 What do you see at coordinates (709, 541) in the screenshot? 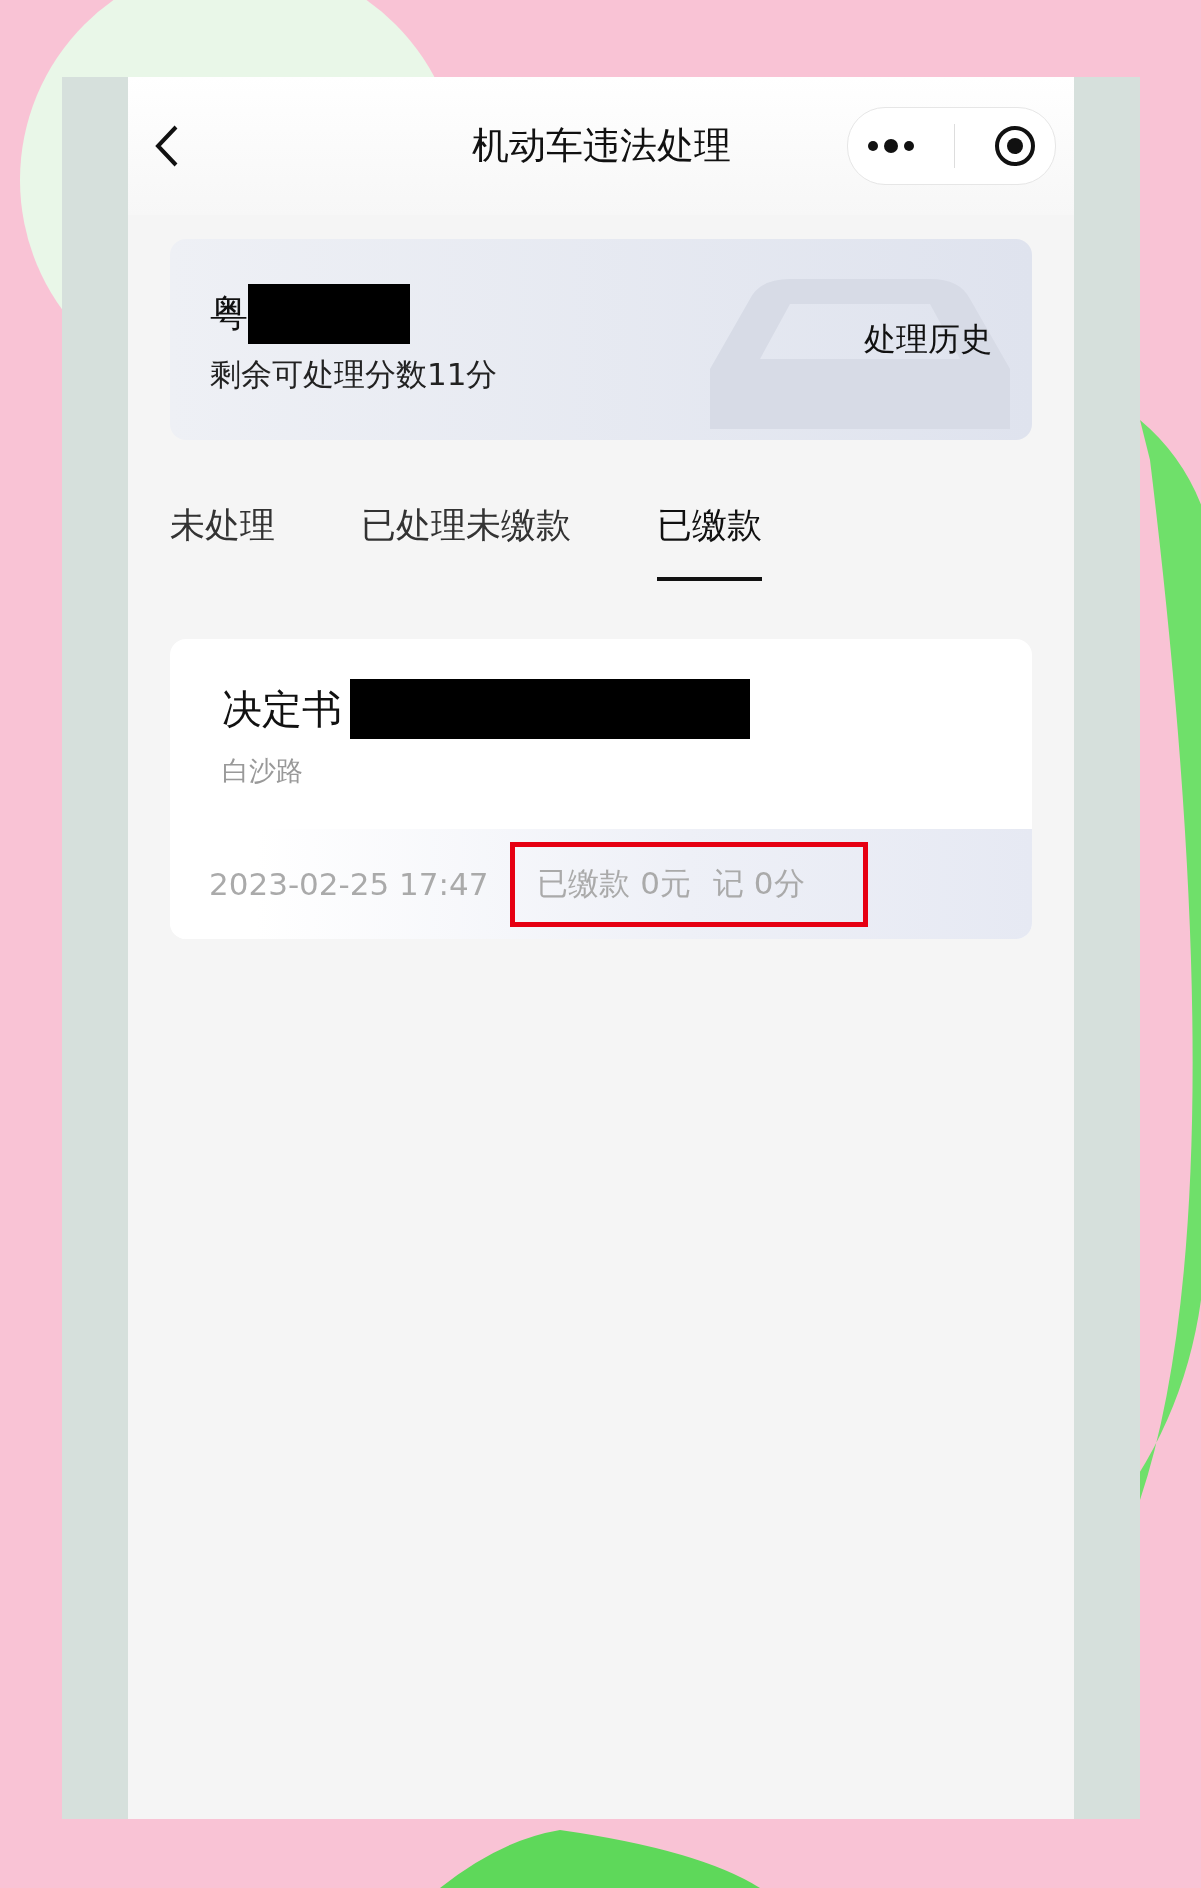
I see `status-tab: 已缴款` at bounding box center [709, 541].